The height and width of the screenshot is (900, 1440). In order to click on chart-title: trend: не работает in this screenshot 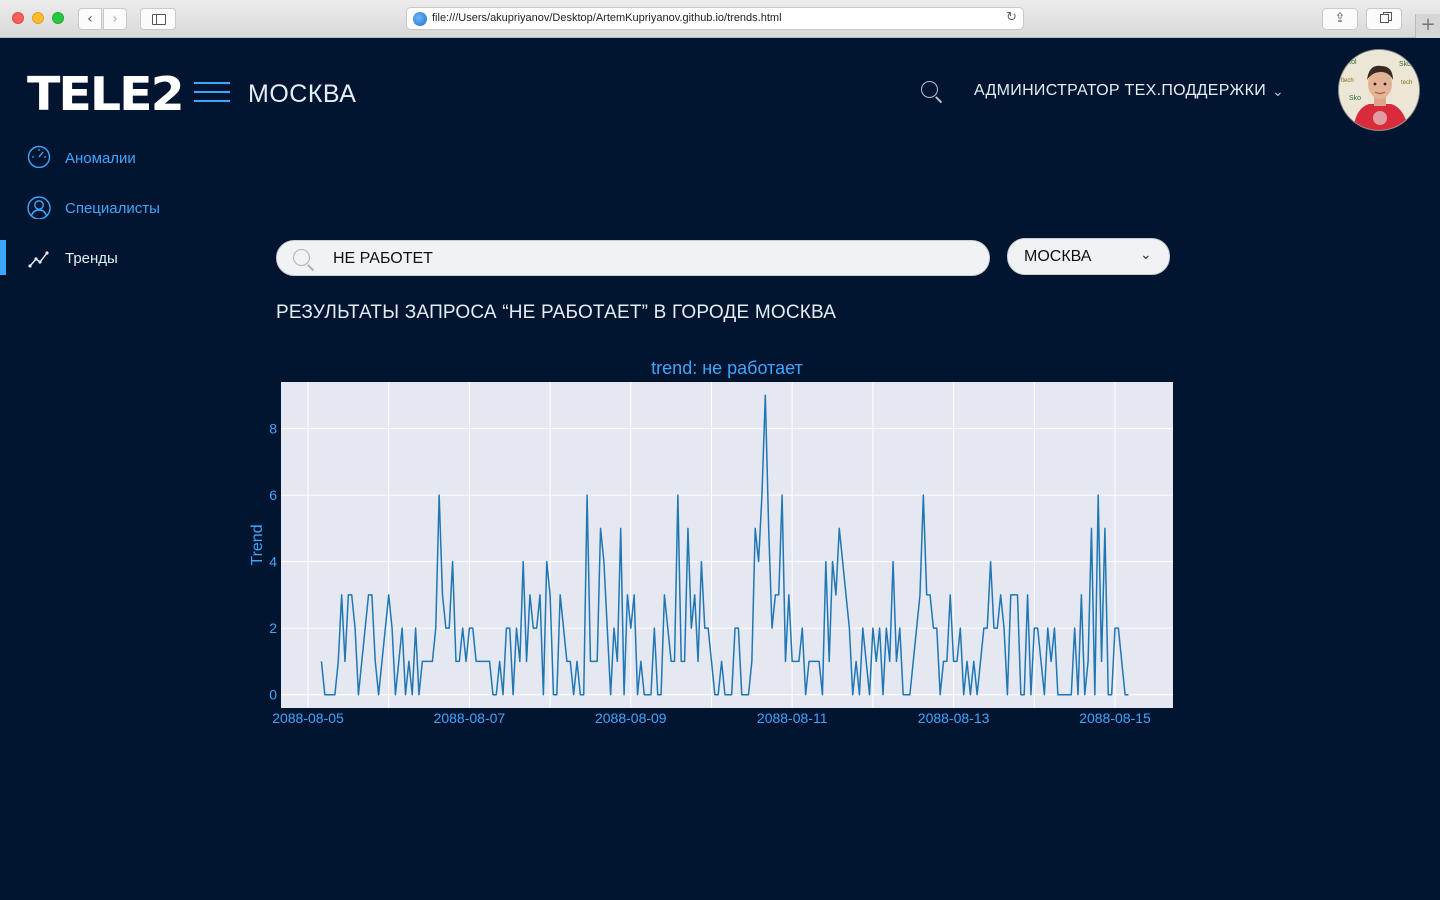, I will do `click(727, 368)`.